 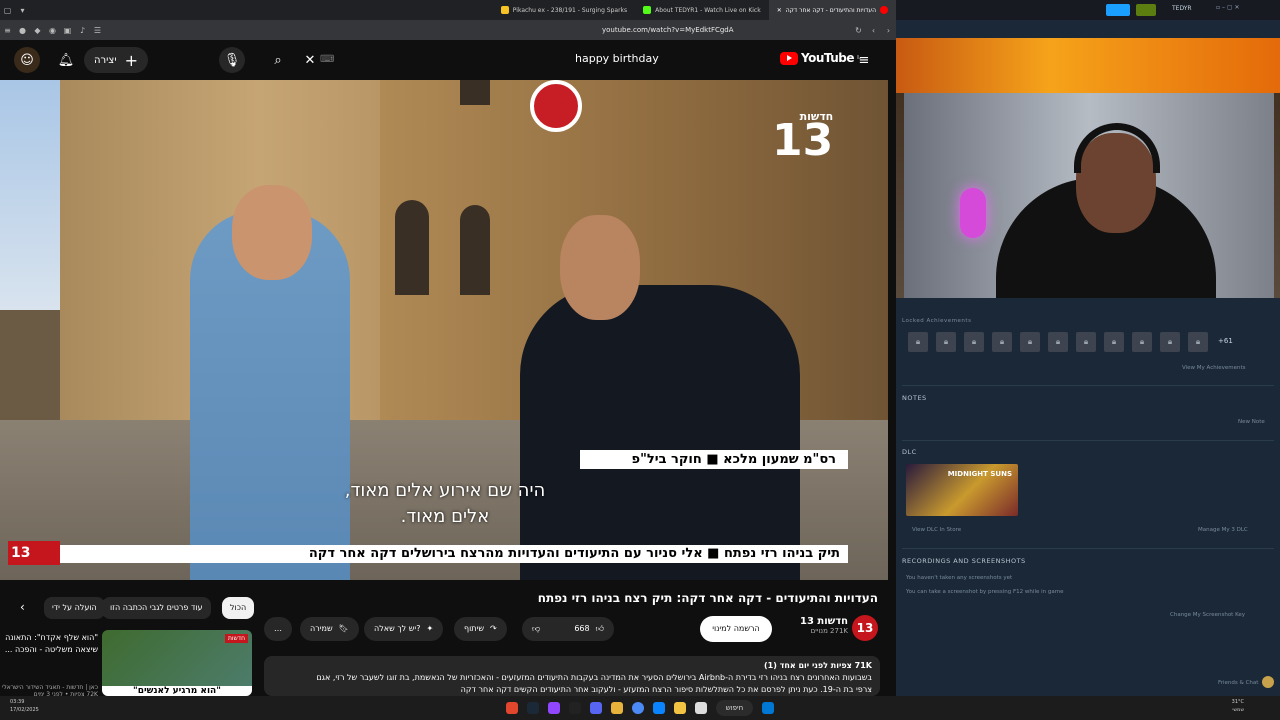 I want to click on like-icon: 👍︎, so click(x=600, y=629).